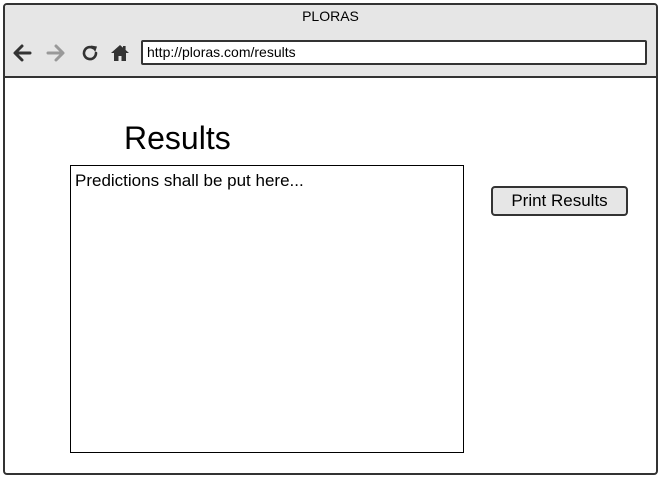 The width and height of the screenshot is (662, 480). I want to click on window-title: PLORAS, so click(330, 16).